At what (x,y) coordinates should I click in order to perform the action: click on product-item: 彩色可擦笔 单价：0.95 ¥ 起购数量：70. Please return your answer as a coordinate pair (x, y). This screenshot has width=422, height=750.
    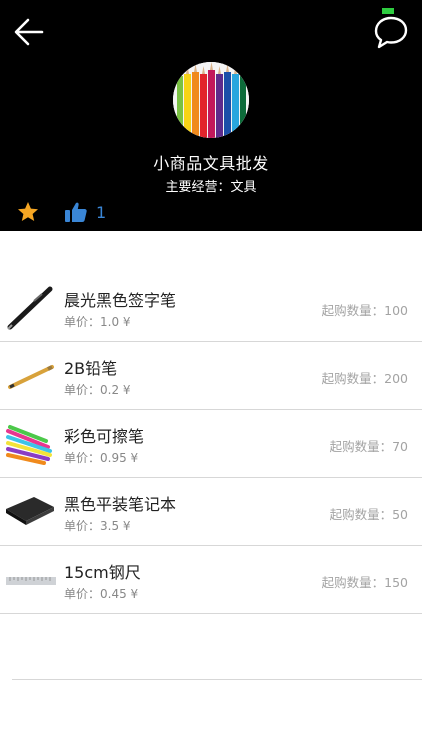
    Looking at the image, I should click on (211, 444).